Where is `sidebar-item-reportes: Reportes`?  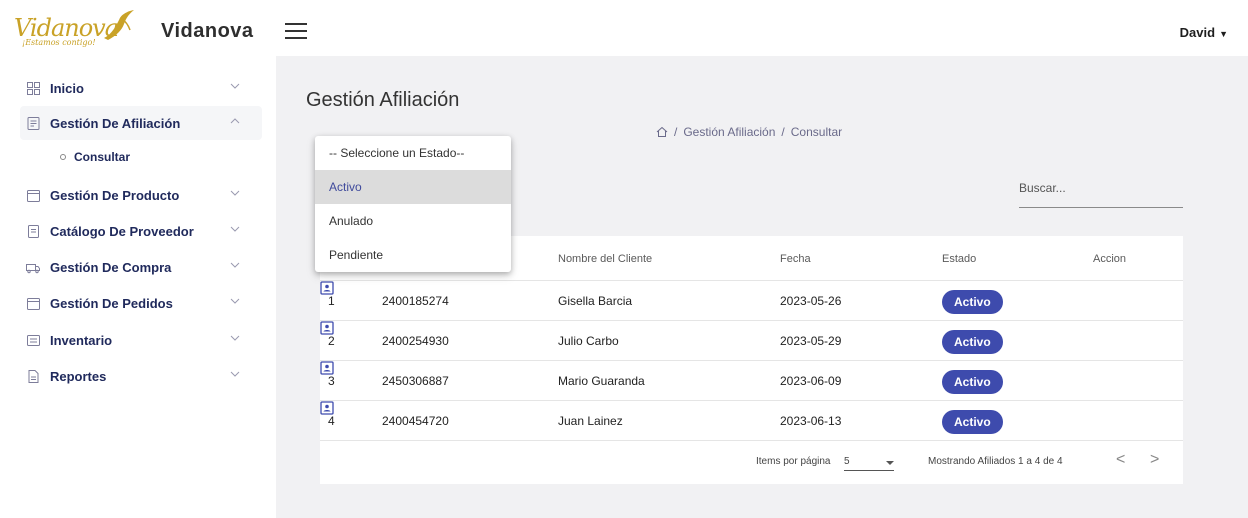
sidebar-item-reportes: Reportes is located at coordinates (141, 376).